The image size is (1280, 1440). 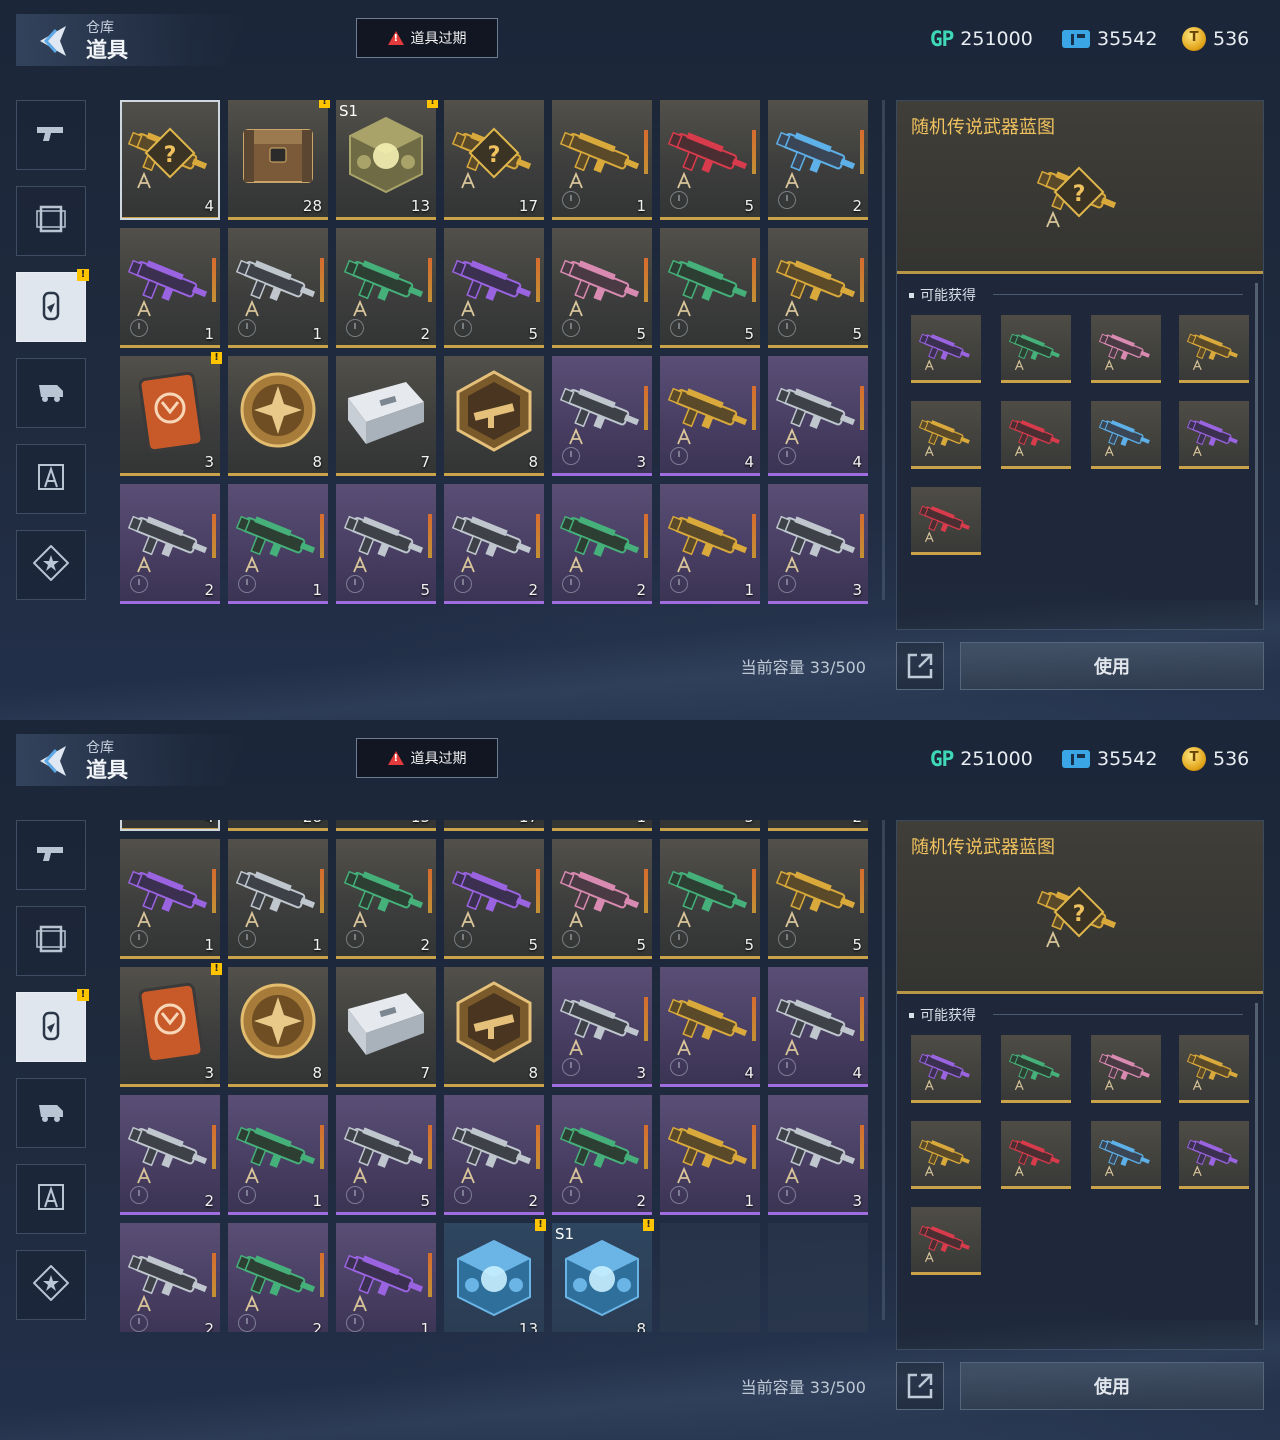 What do you see at coordinates (427, 38) in the screenshot?
I see `item-expired-button: 道具过期` at bounding box center [427, 38].